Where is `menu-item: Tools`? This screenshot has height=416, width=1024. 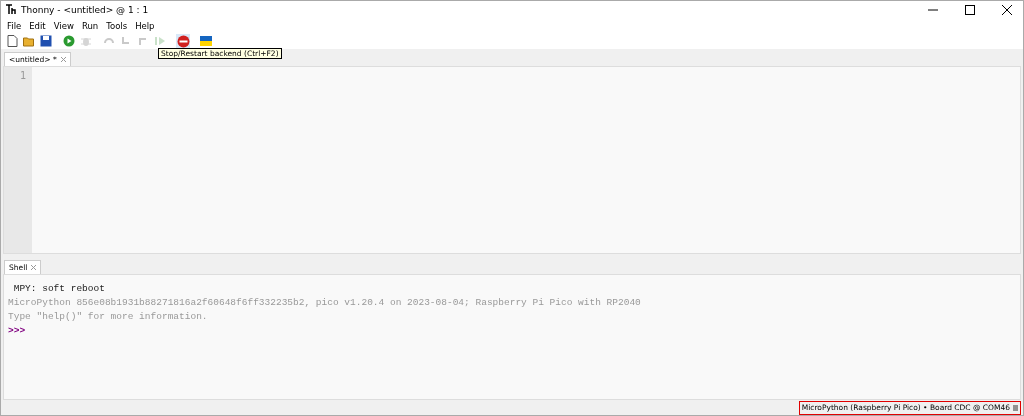 menu-item: Tools is located at coordinates (117, 25).